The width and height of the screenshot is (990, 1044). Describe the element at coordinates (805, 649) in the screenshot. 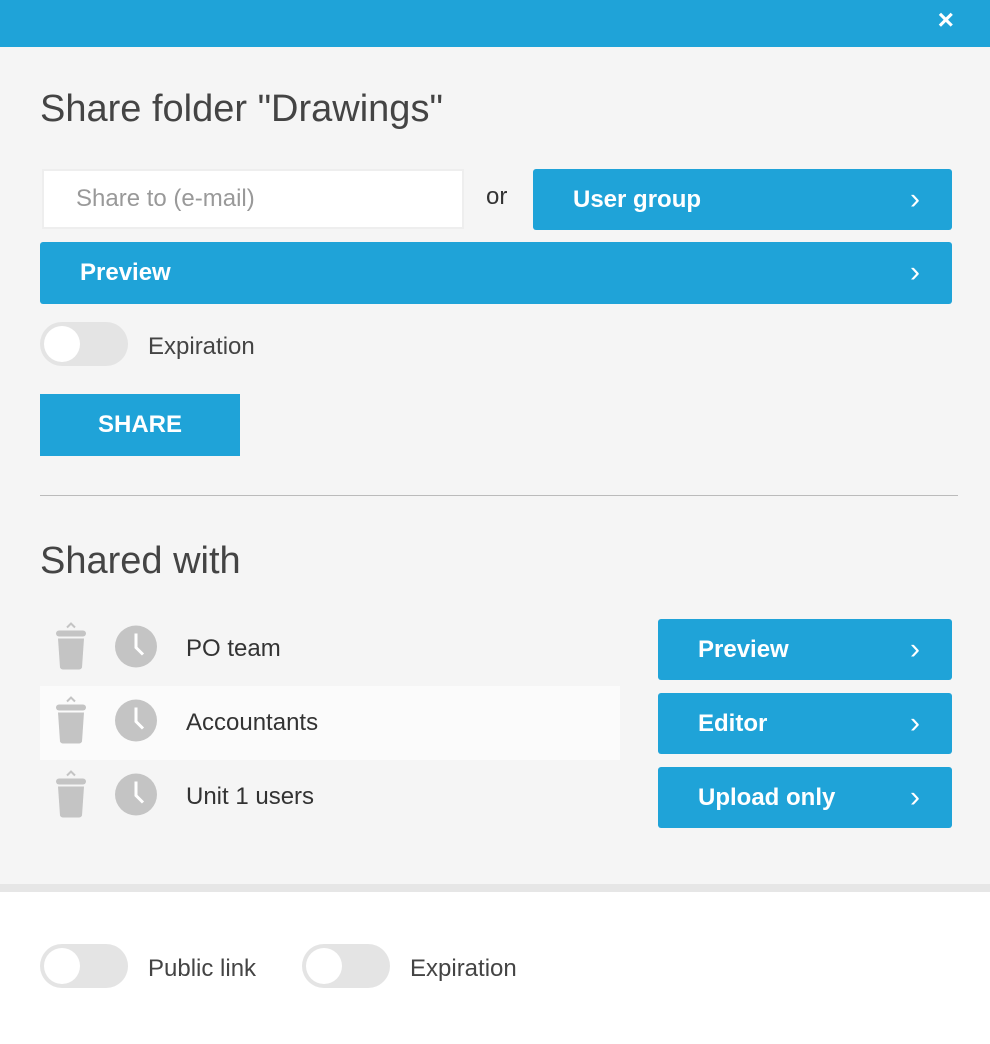

I see `shared-item-permission-button: Preview ›` at that location.